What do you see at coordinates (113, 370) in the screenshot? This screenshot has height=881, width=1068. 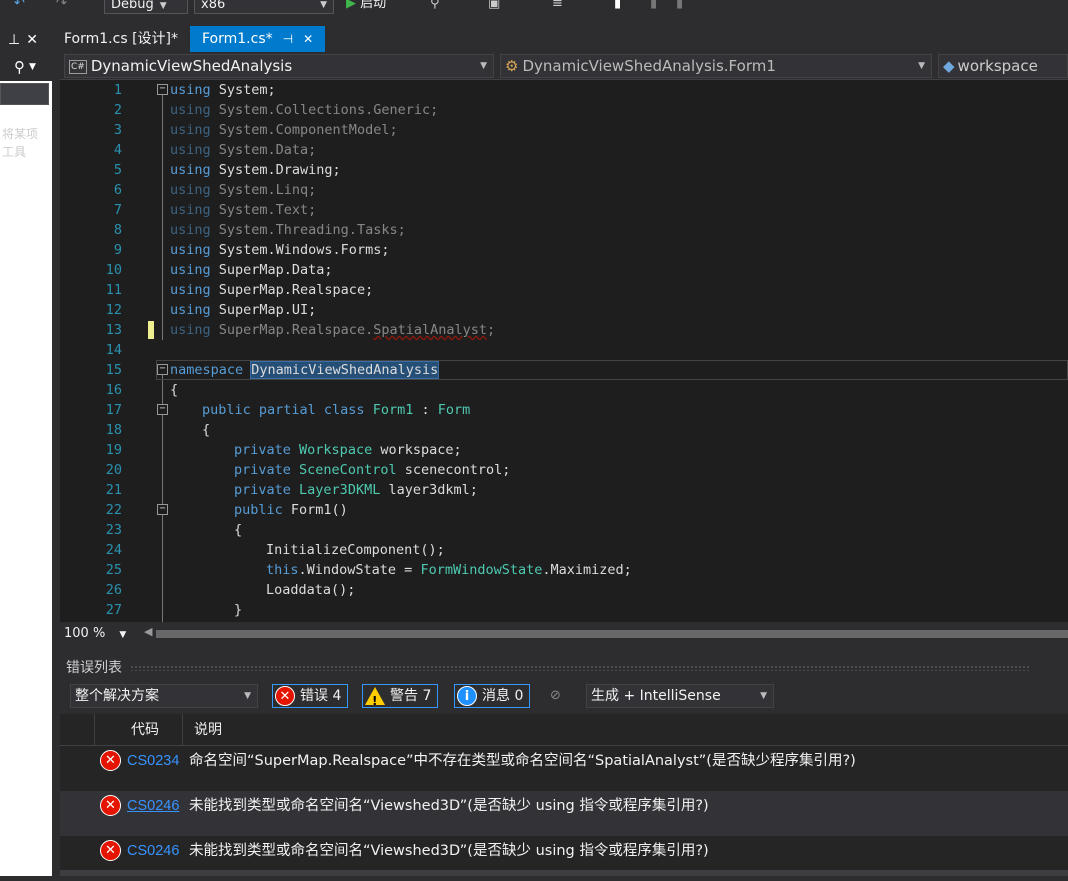 I see `code-token: 15` at bounding box center [113, 370].